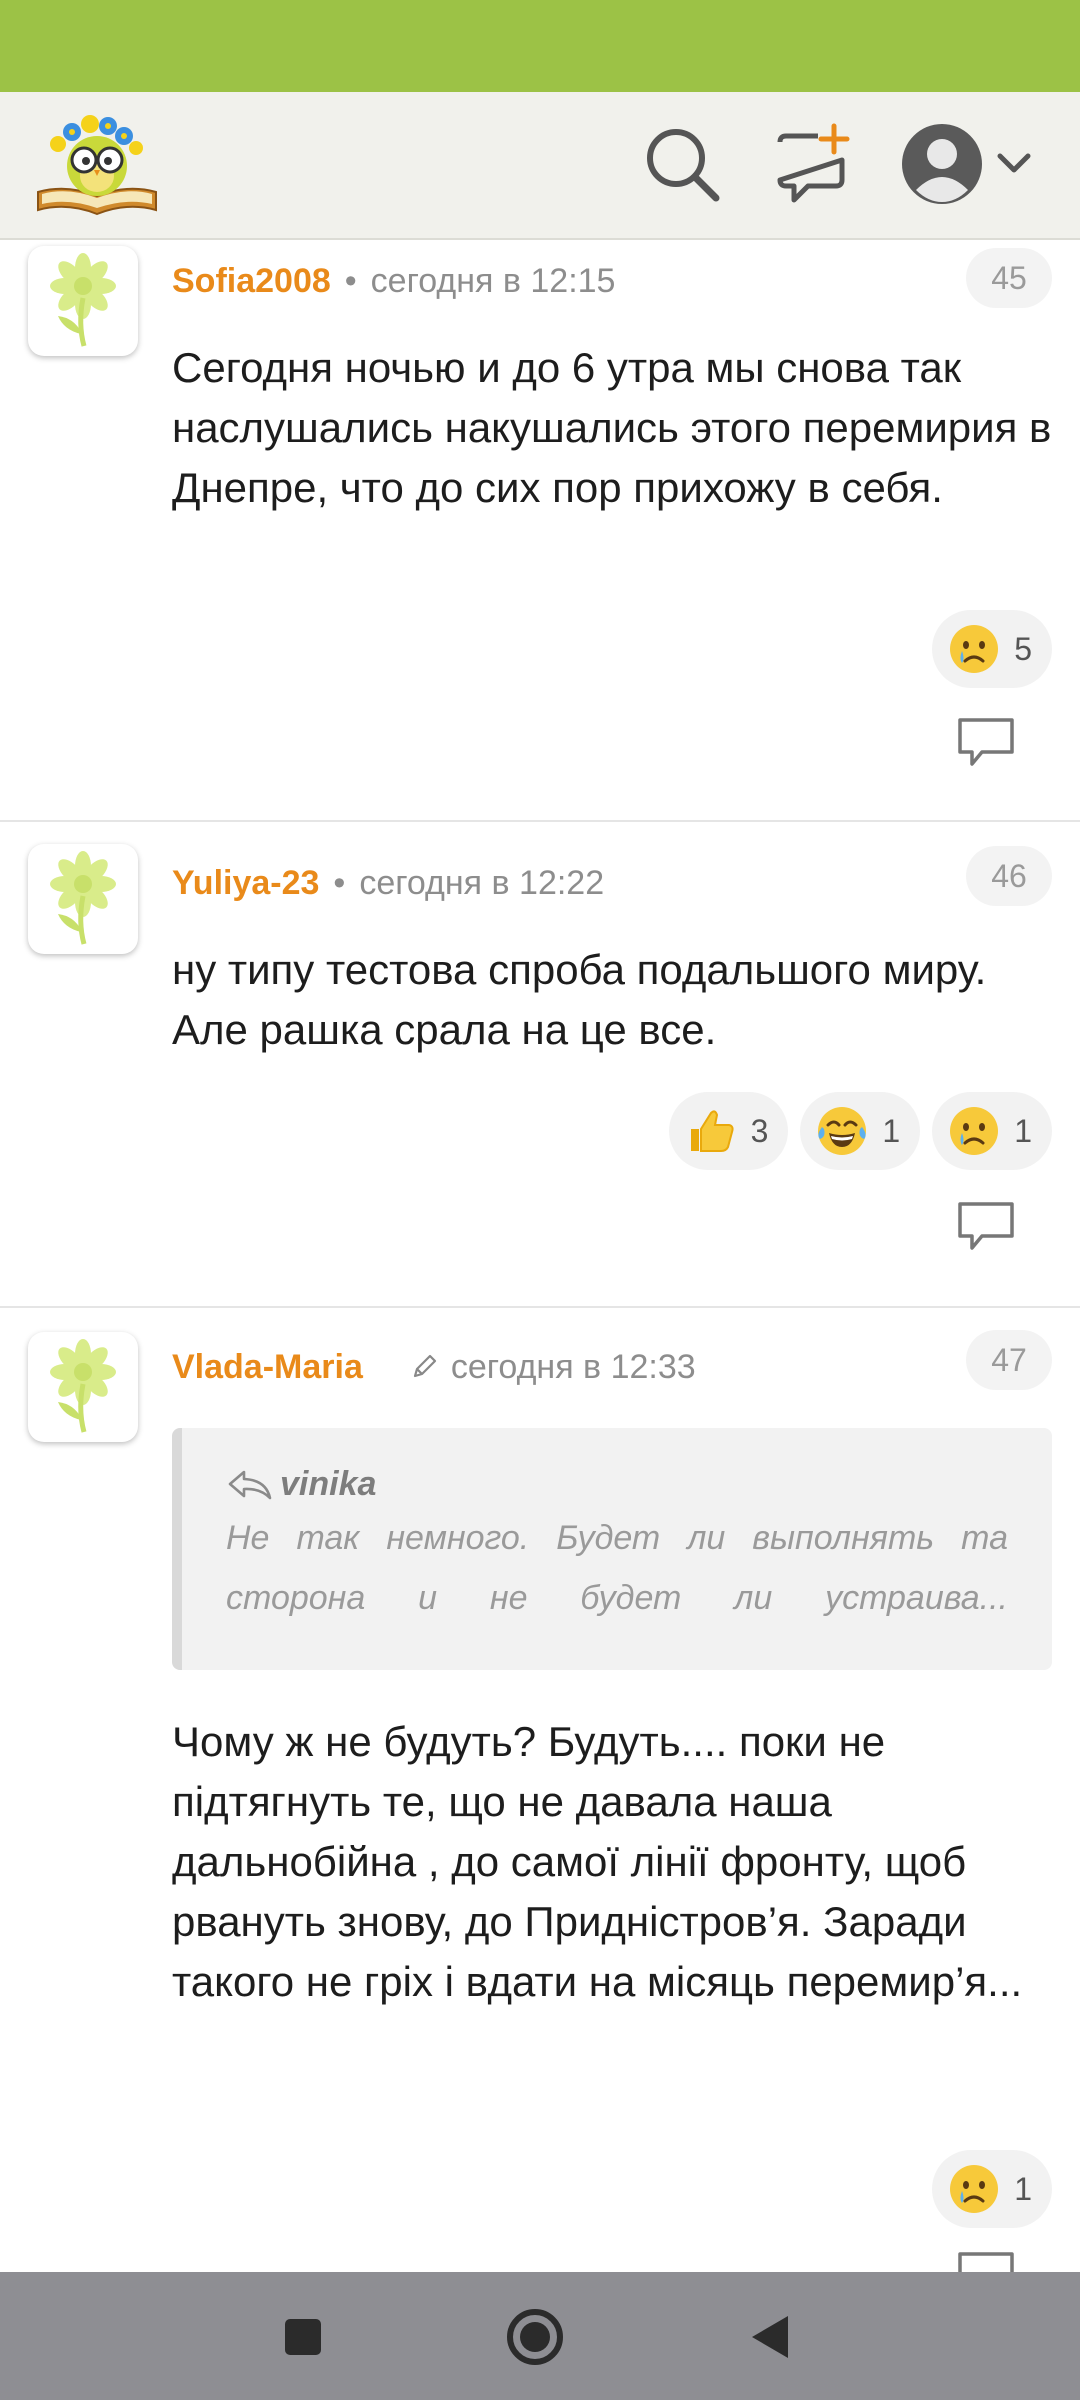  I want to click on comment-number: 45, so click(1009, 278).